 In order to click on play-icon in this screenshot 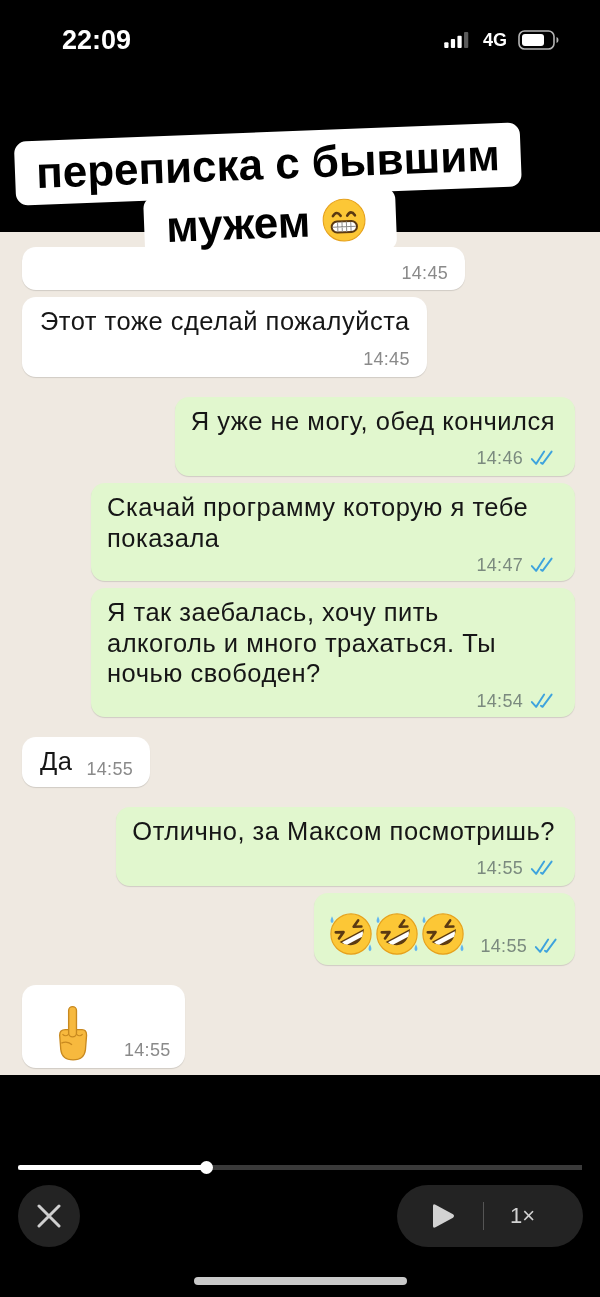, I will do `click(443, 1216)`.